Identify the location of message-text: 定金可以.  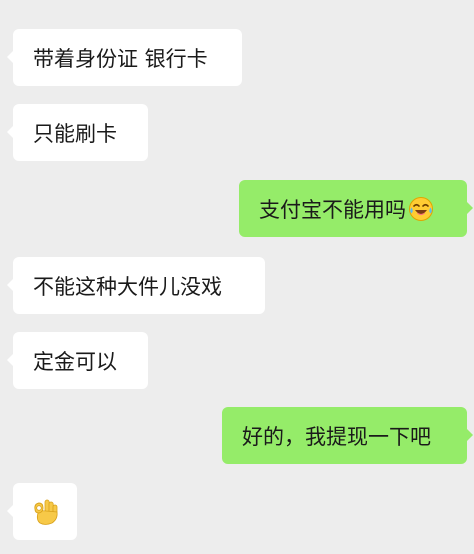
(75, 361).